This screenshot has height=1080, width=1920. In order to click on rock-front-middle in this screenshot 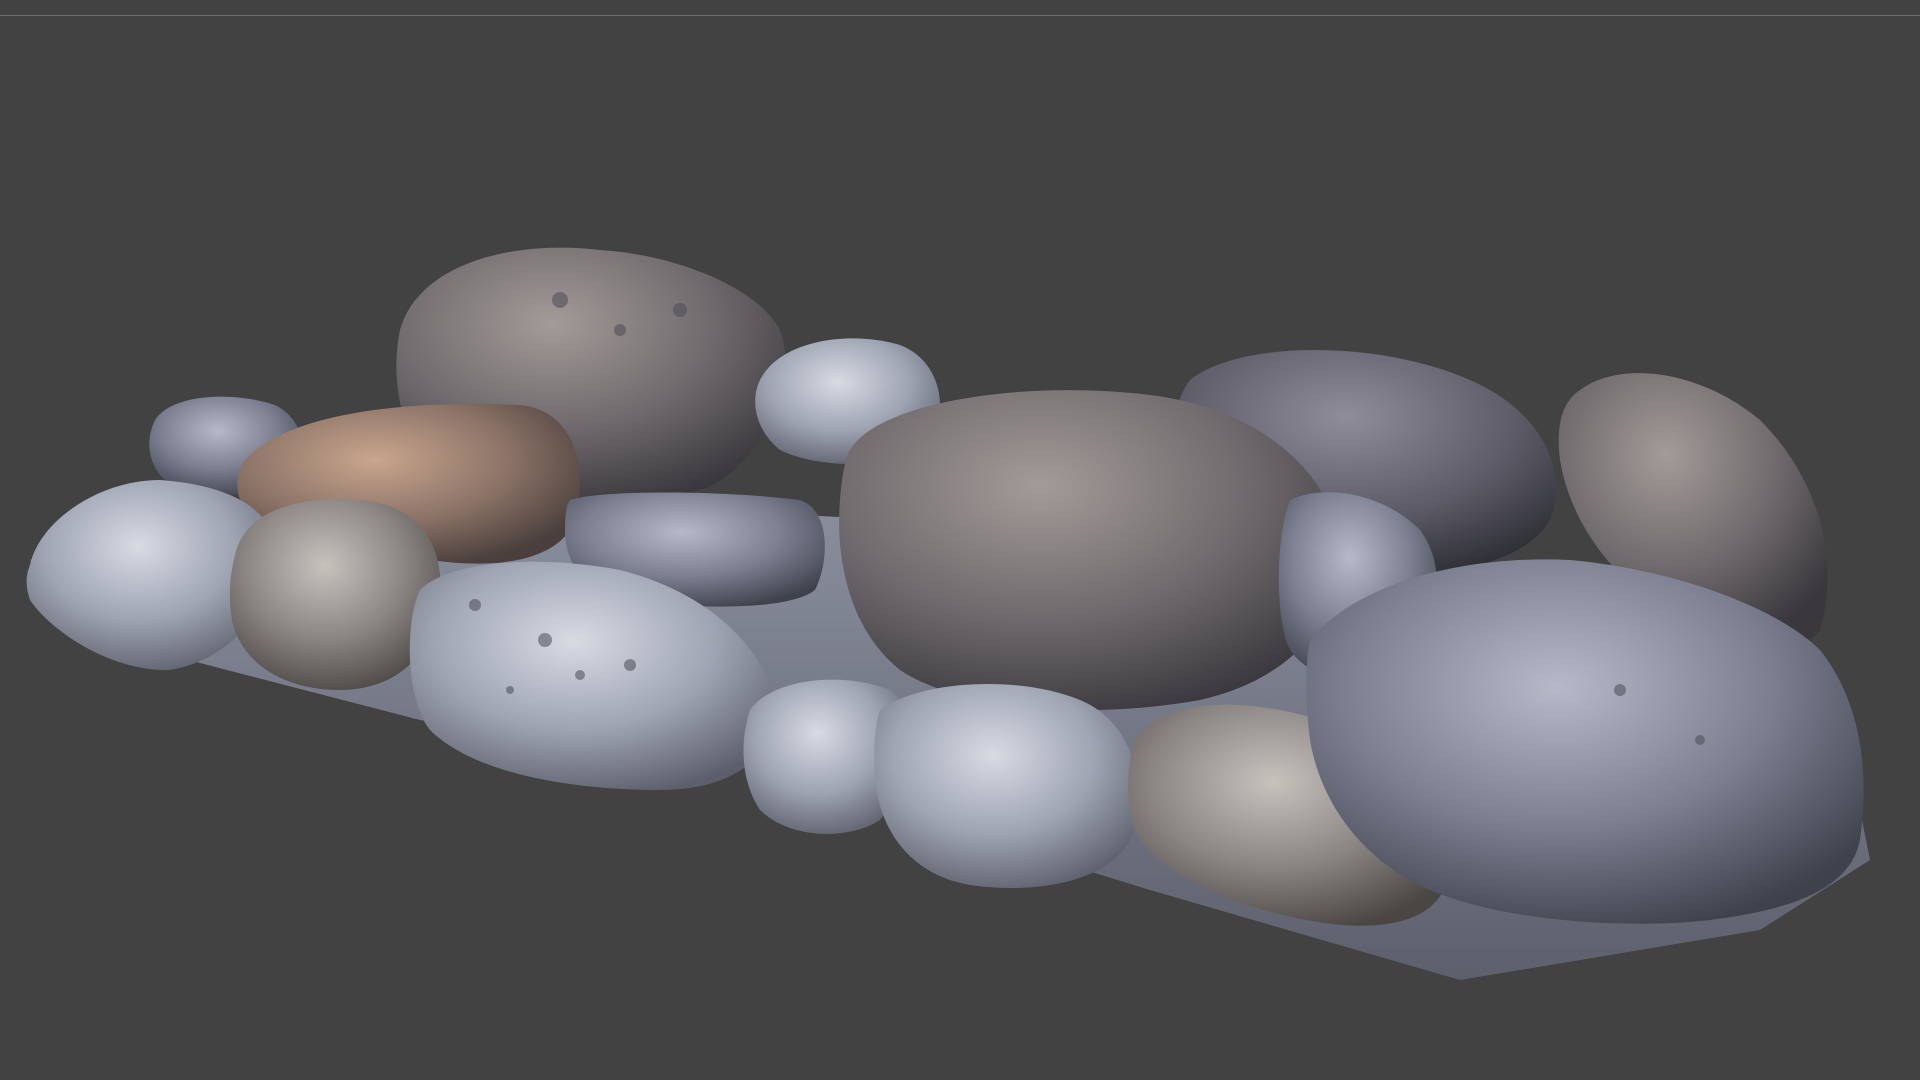, I will do `click(1006, 785)`.